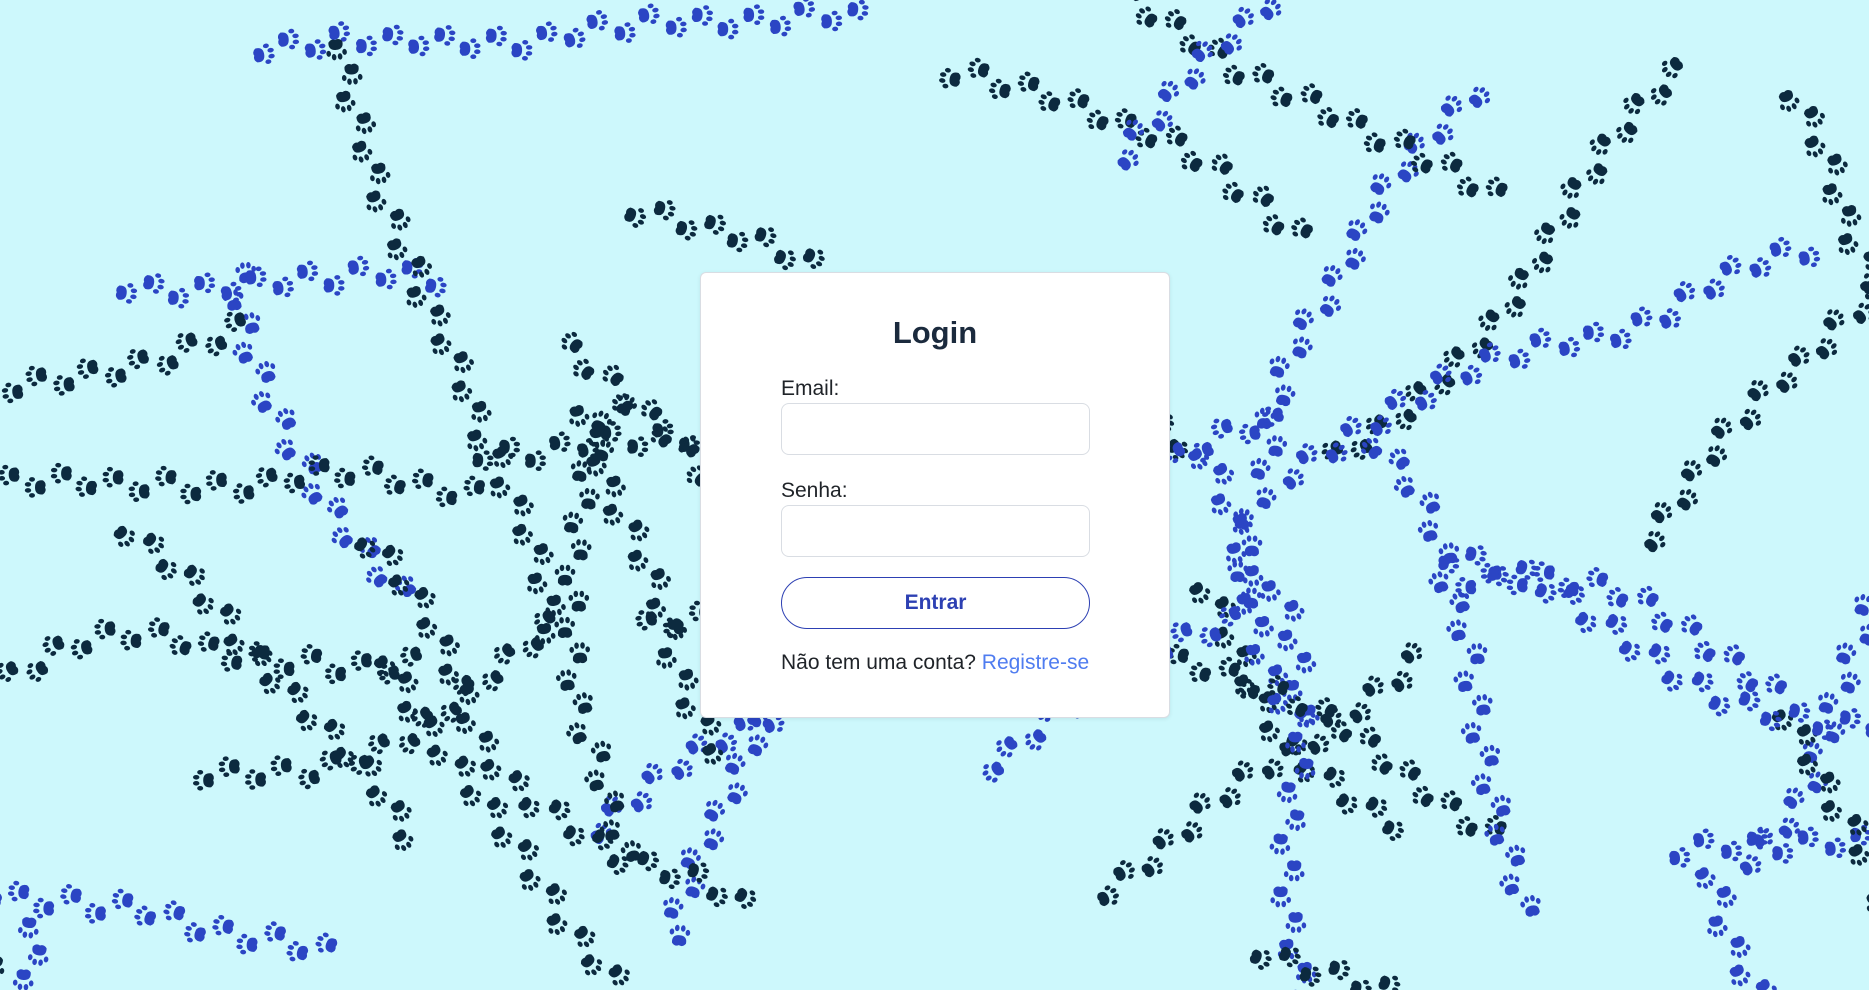  What do you see at coordinates (935, 531) in the screenshot?
I see `password-field` at bounding box center [935, 531].